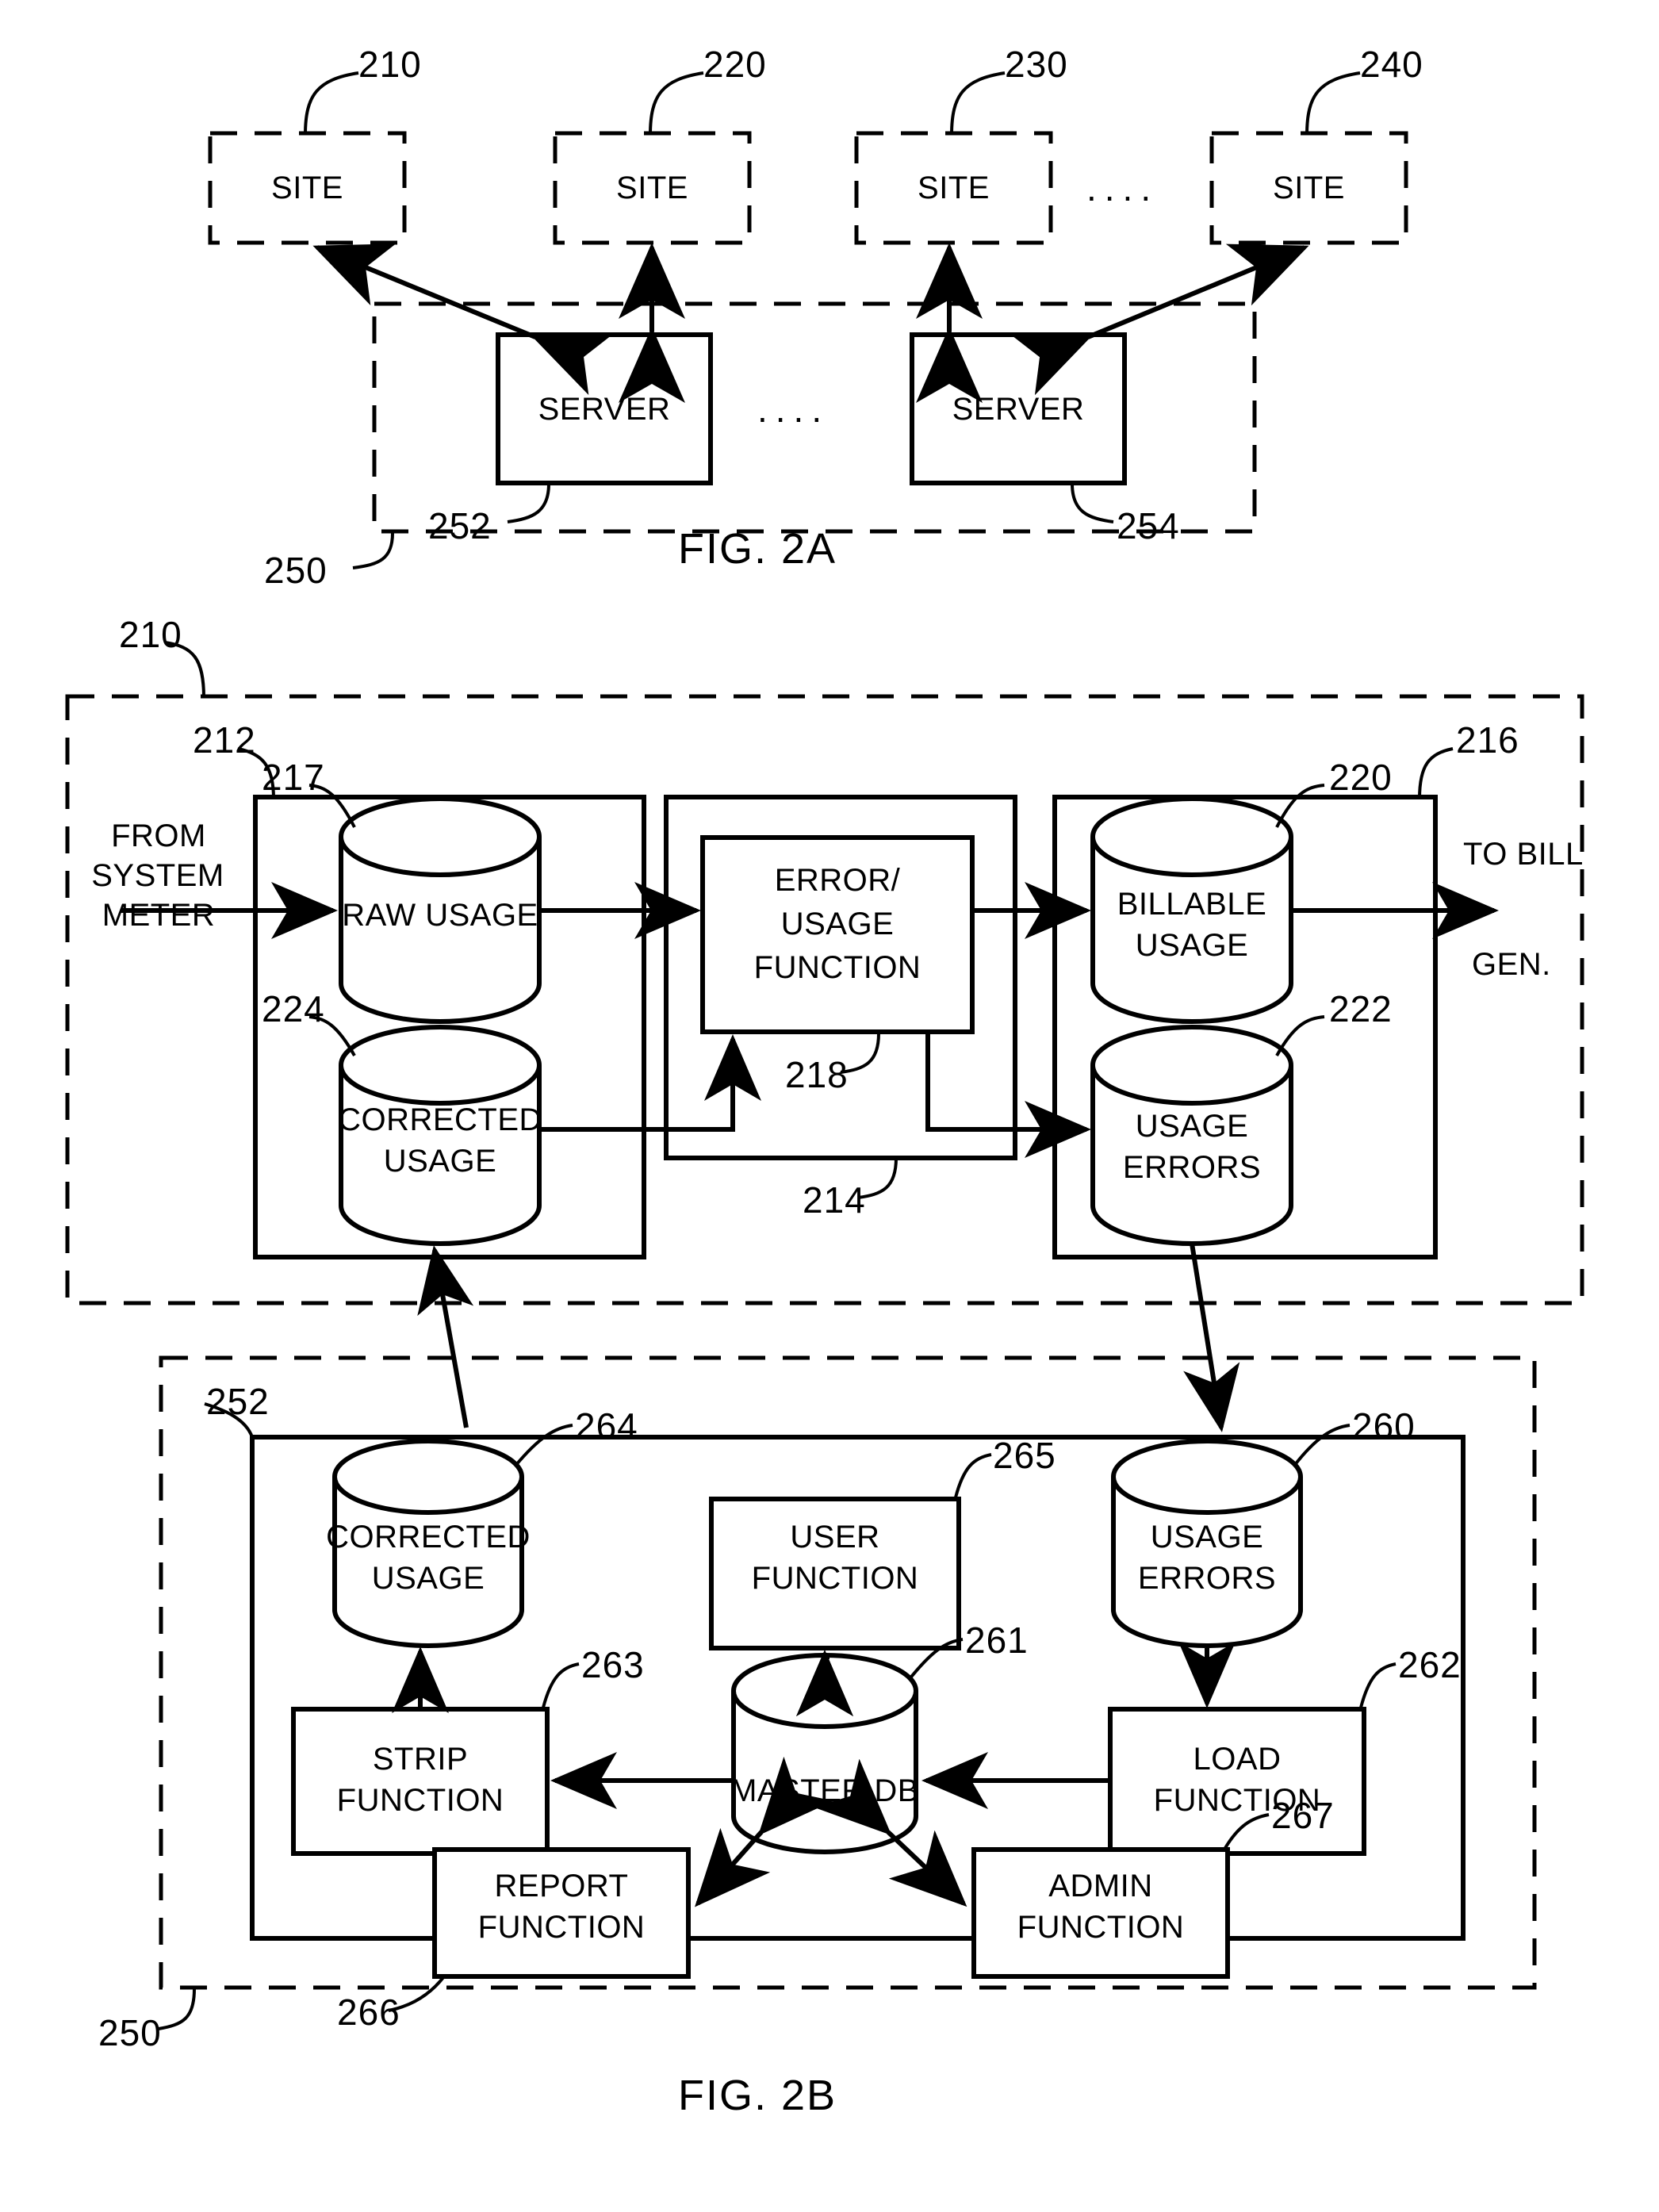 The width and height of the screenshot is (1659, 2212). Describe the element at coordinates (817, 1074) in the screenshot. I see `ref-number-218: 218` at that location.